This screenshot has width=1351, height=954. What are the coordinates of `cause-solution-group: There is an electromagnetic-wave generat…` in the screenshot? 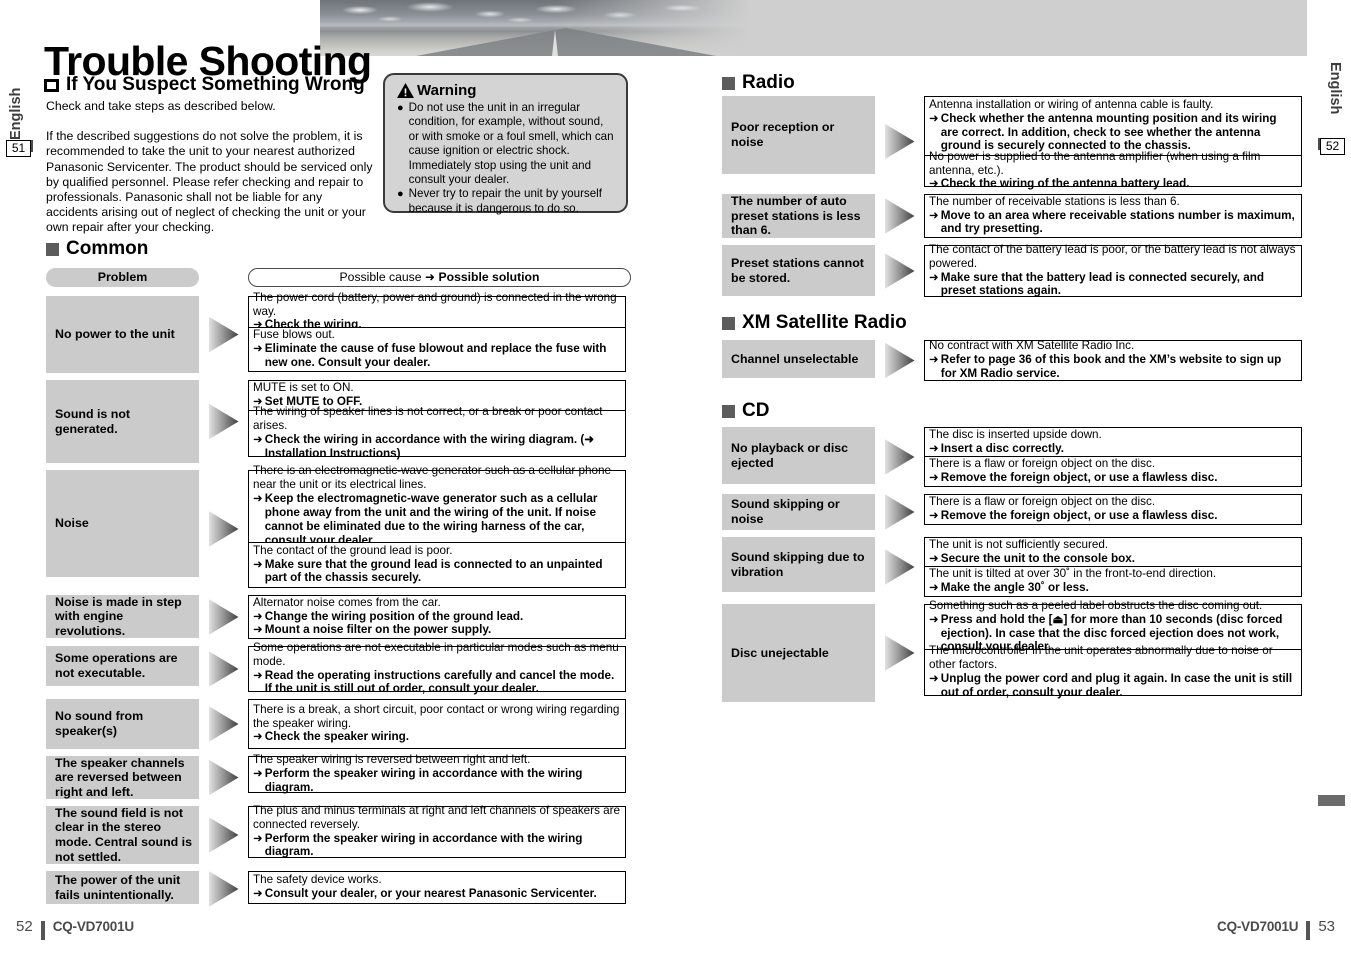 It's located at (437, 526).